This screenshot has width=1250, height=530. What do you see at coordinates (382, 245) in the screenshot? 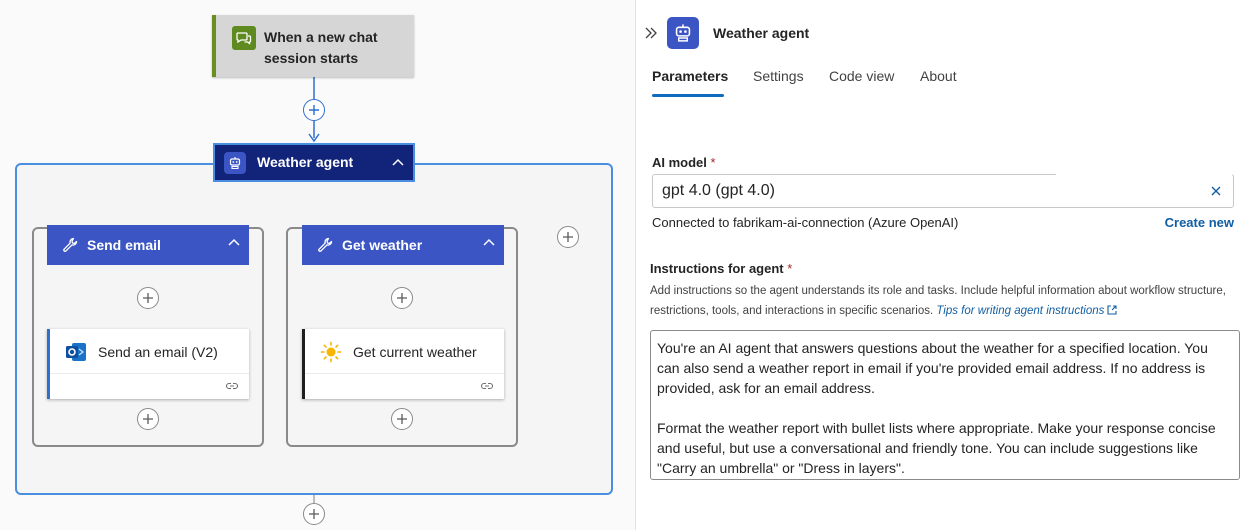
I see `tool-title: Get weather` at bounding box center [382, 245].